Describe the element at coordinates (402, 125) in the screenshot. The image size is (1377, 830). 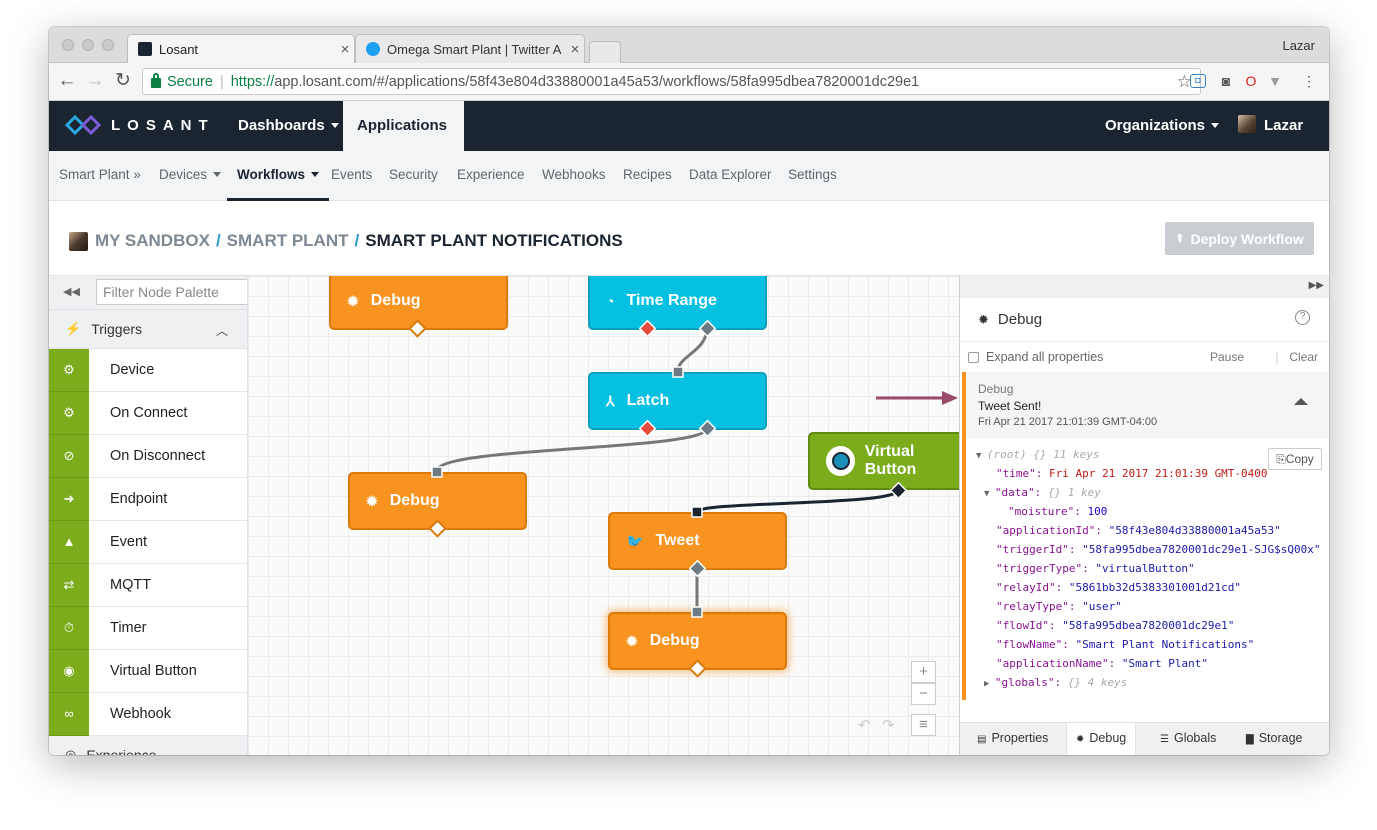
I see `nav-applications-label: Applications` at that location.